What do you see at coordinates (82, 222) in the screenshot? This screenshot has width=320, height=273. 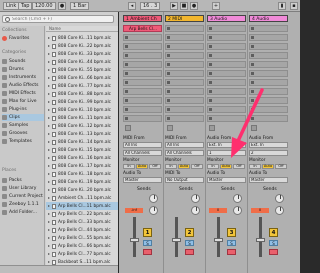 I see `list-item: Arp Bells Cl...33 bpm.alc` at bounding box center [82, 222].